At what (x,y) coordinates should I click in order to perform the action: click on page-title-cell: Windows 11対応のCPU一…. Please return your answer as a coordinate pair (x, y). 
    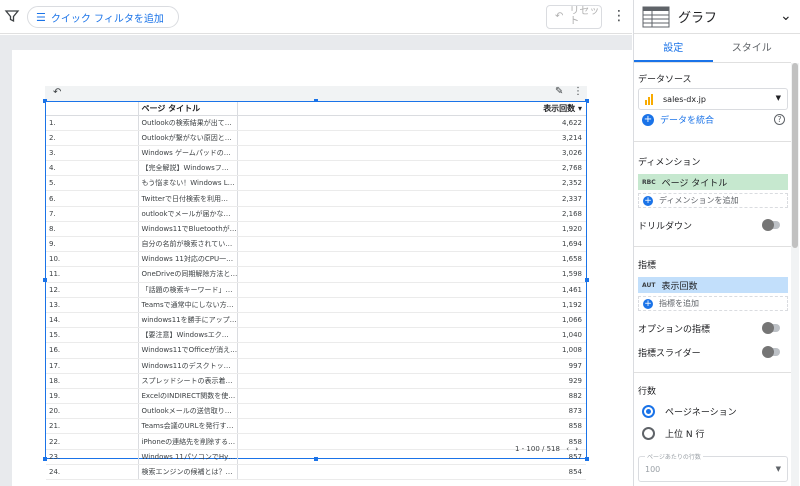
    Looking at the image, I should click on (188, 259).